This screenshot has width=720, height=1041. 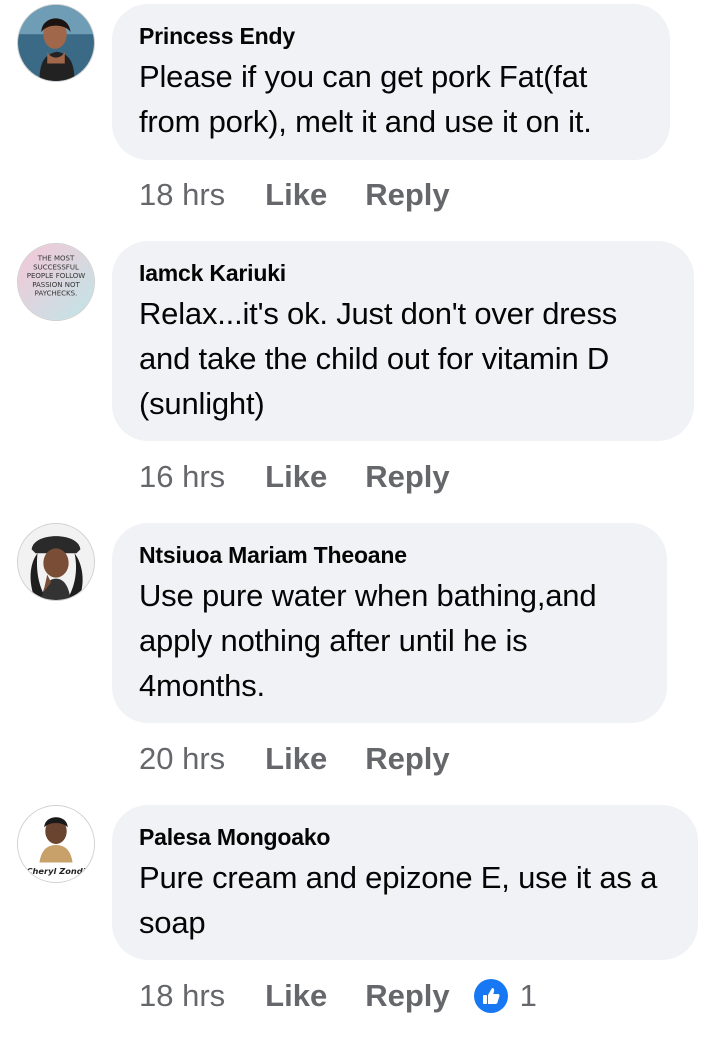 What do you see at coordinates (182, 759) in the screenshot?
I see `comment-time: 20 hrs` at bounding box center [182, 759].